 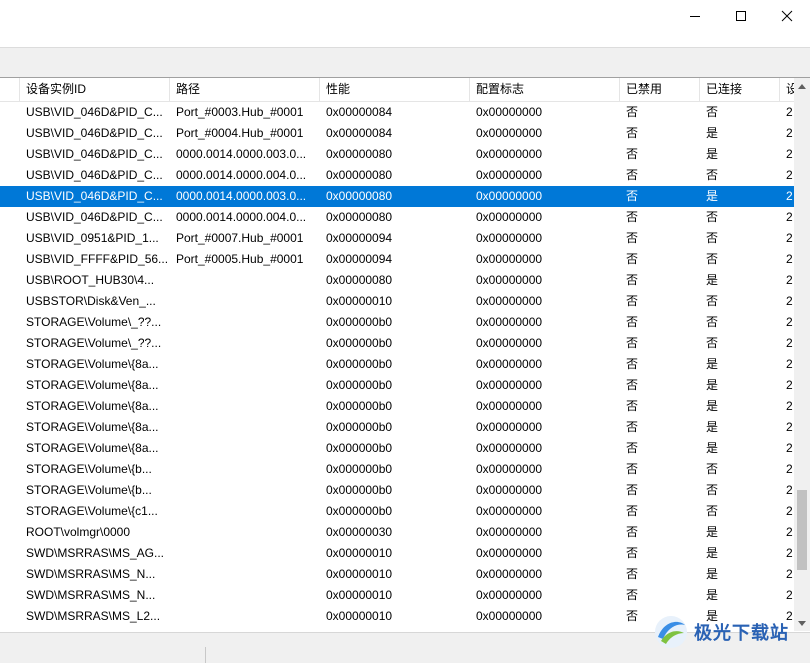 I want to click on column-header-disabled: 已禁用, so click(x=660, y=89).